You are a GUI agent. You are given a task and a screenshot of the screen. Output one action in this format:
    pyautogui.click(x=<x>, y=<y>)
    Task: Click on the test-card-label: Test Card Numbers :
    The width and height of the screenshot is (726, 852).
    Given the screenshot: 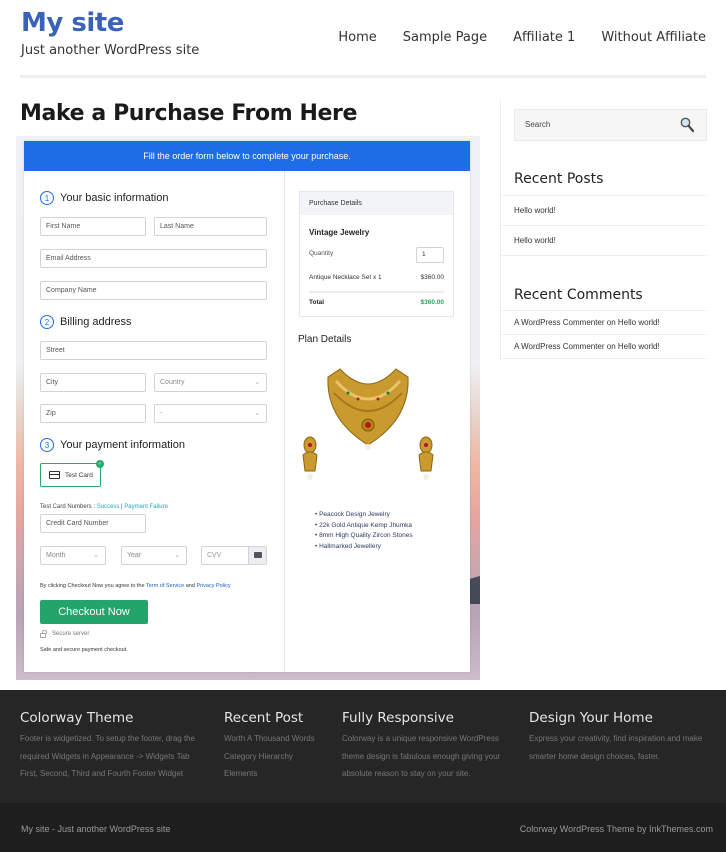 What is the action you would take?
    pyautogui.click(x=68, y=507)
    